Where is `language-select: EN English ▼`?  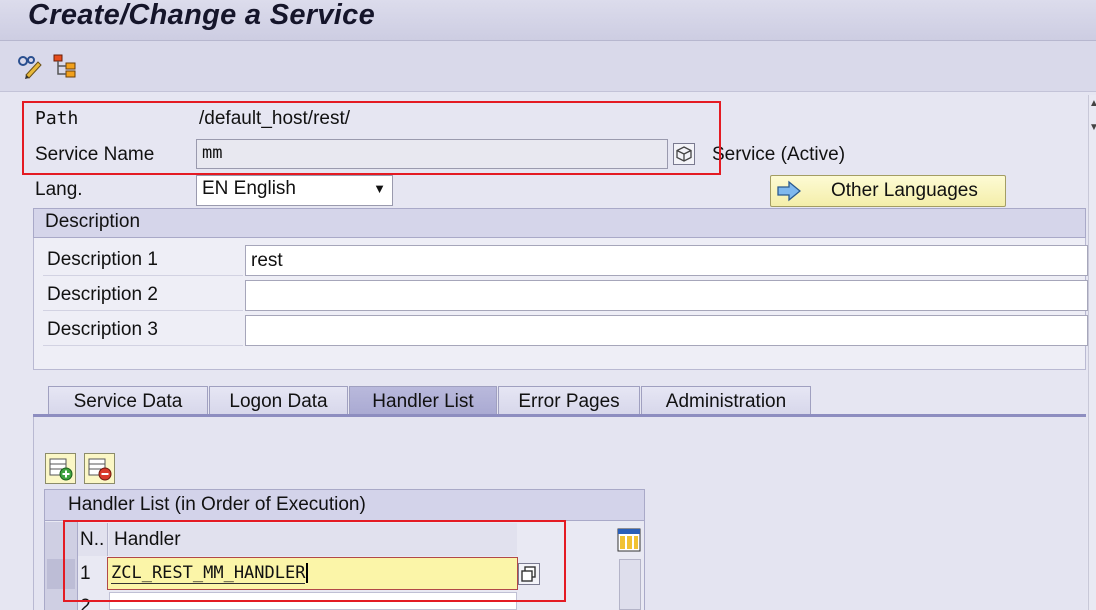
language-select: EN English ▼ is located at coordinates (294, 190).